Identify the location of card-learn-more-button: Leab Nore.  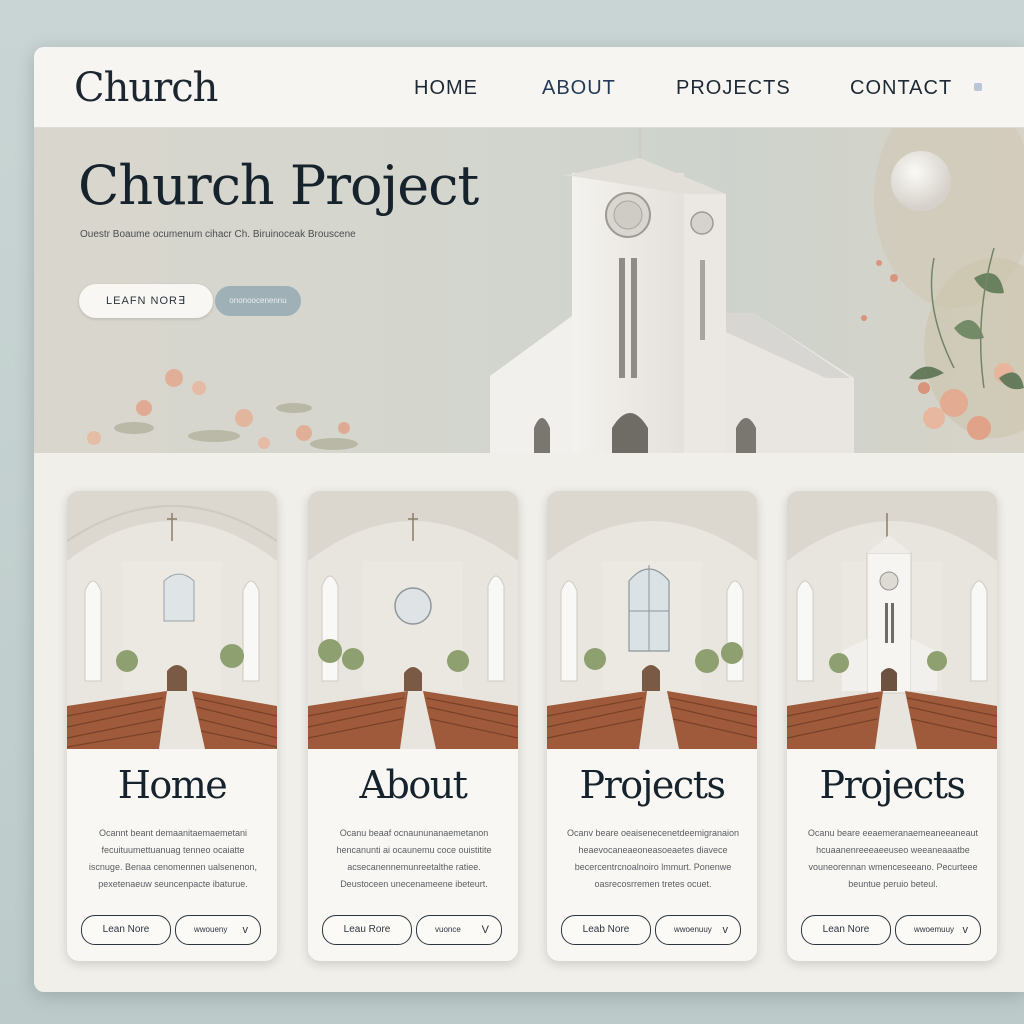
(606, 930).